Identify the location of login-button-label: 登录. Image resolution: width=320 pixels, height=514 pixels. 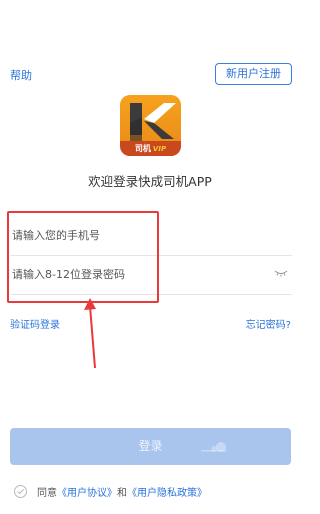
(150, 446).